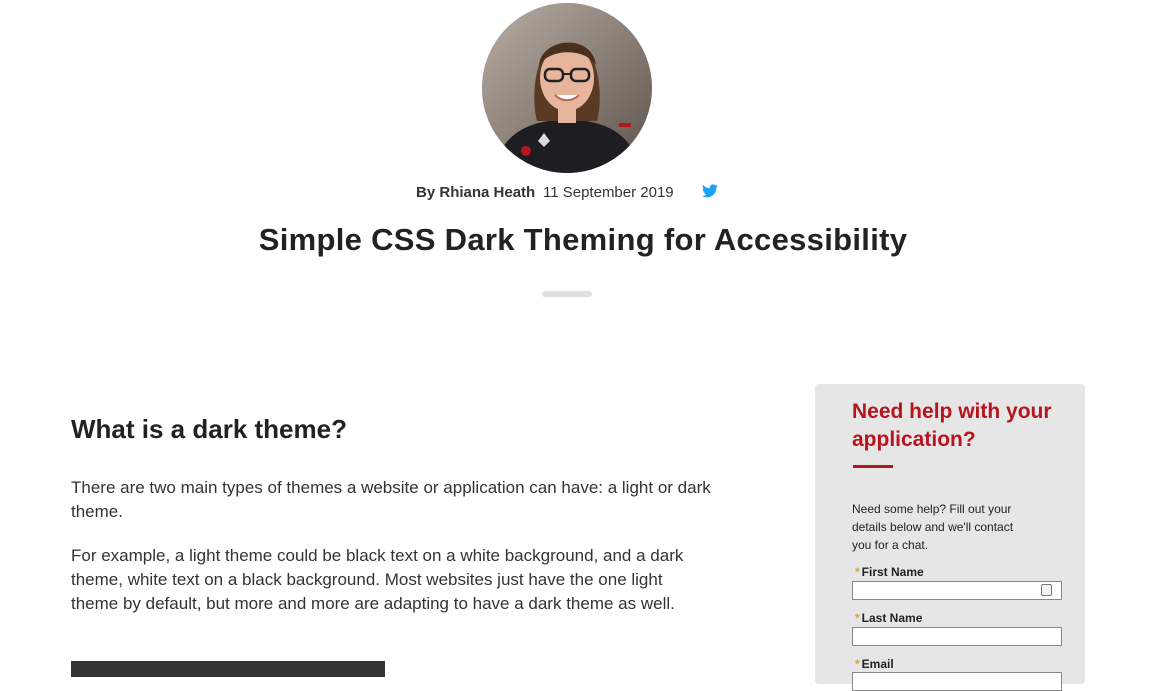 This screenshot has height=691, width=1166. I want to click on last-name-label-text: Last Name, so click(892, 618).